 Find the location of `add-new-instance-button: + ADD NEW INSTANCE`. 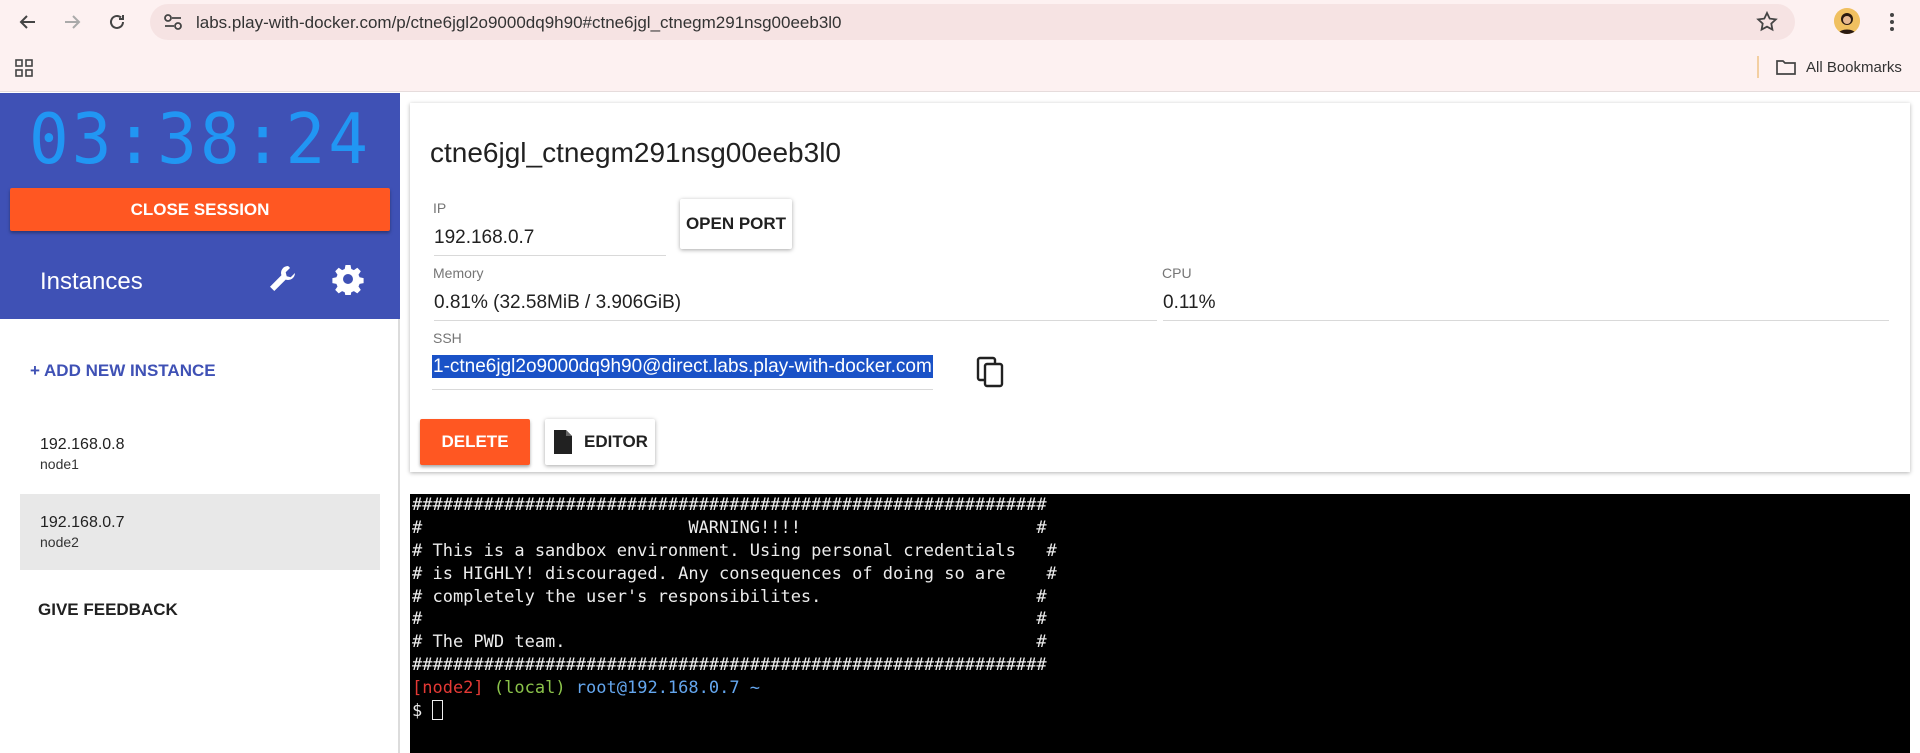

add-new-instance-button: + ADD NEW INSTANCE is located at coordinates (123, 371).